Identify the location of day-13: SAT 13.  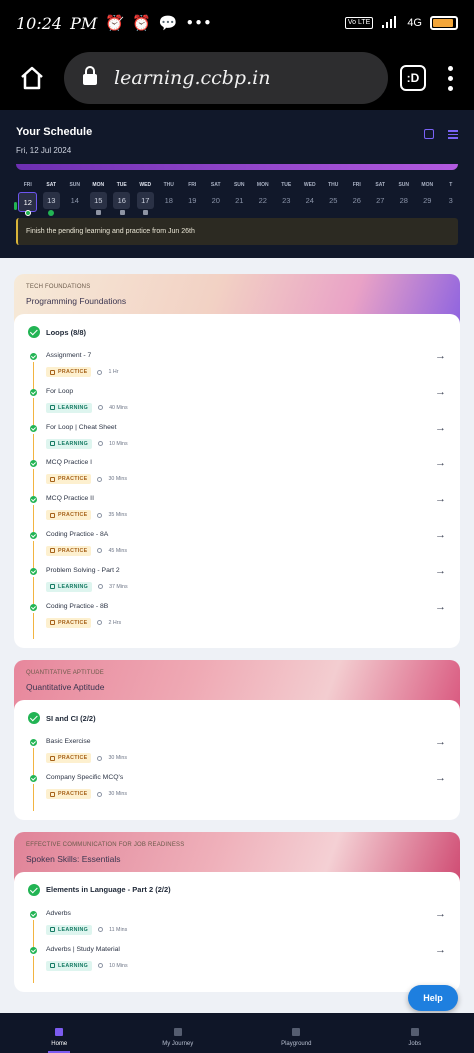
(52, 199).